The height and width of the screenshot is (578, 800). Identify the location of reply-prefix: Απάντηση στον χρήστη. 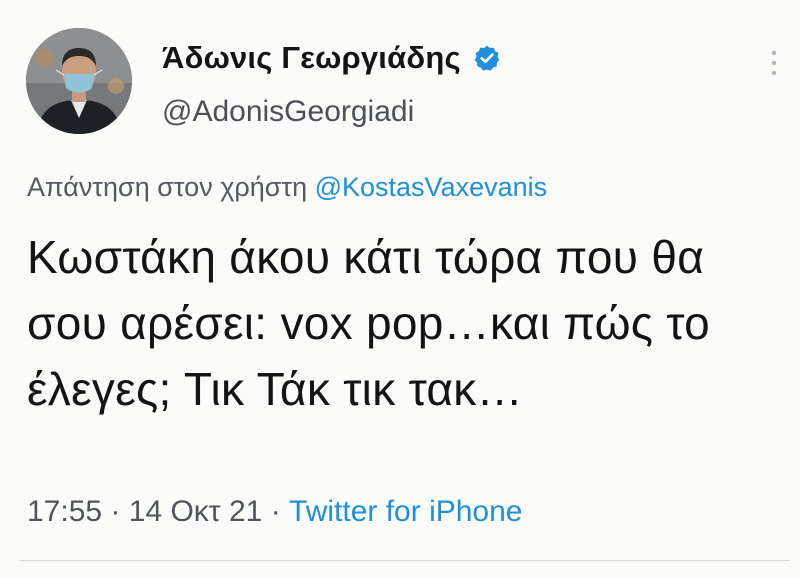
(167, 187).